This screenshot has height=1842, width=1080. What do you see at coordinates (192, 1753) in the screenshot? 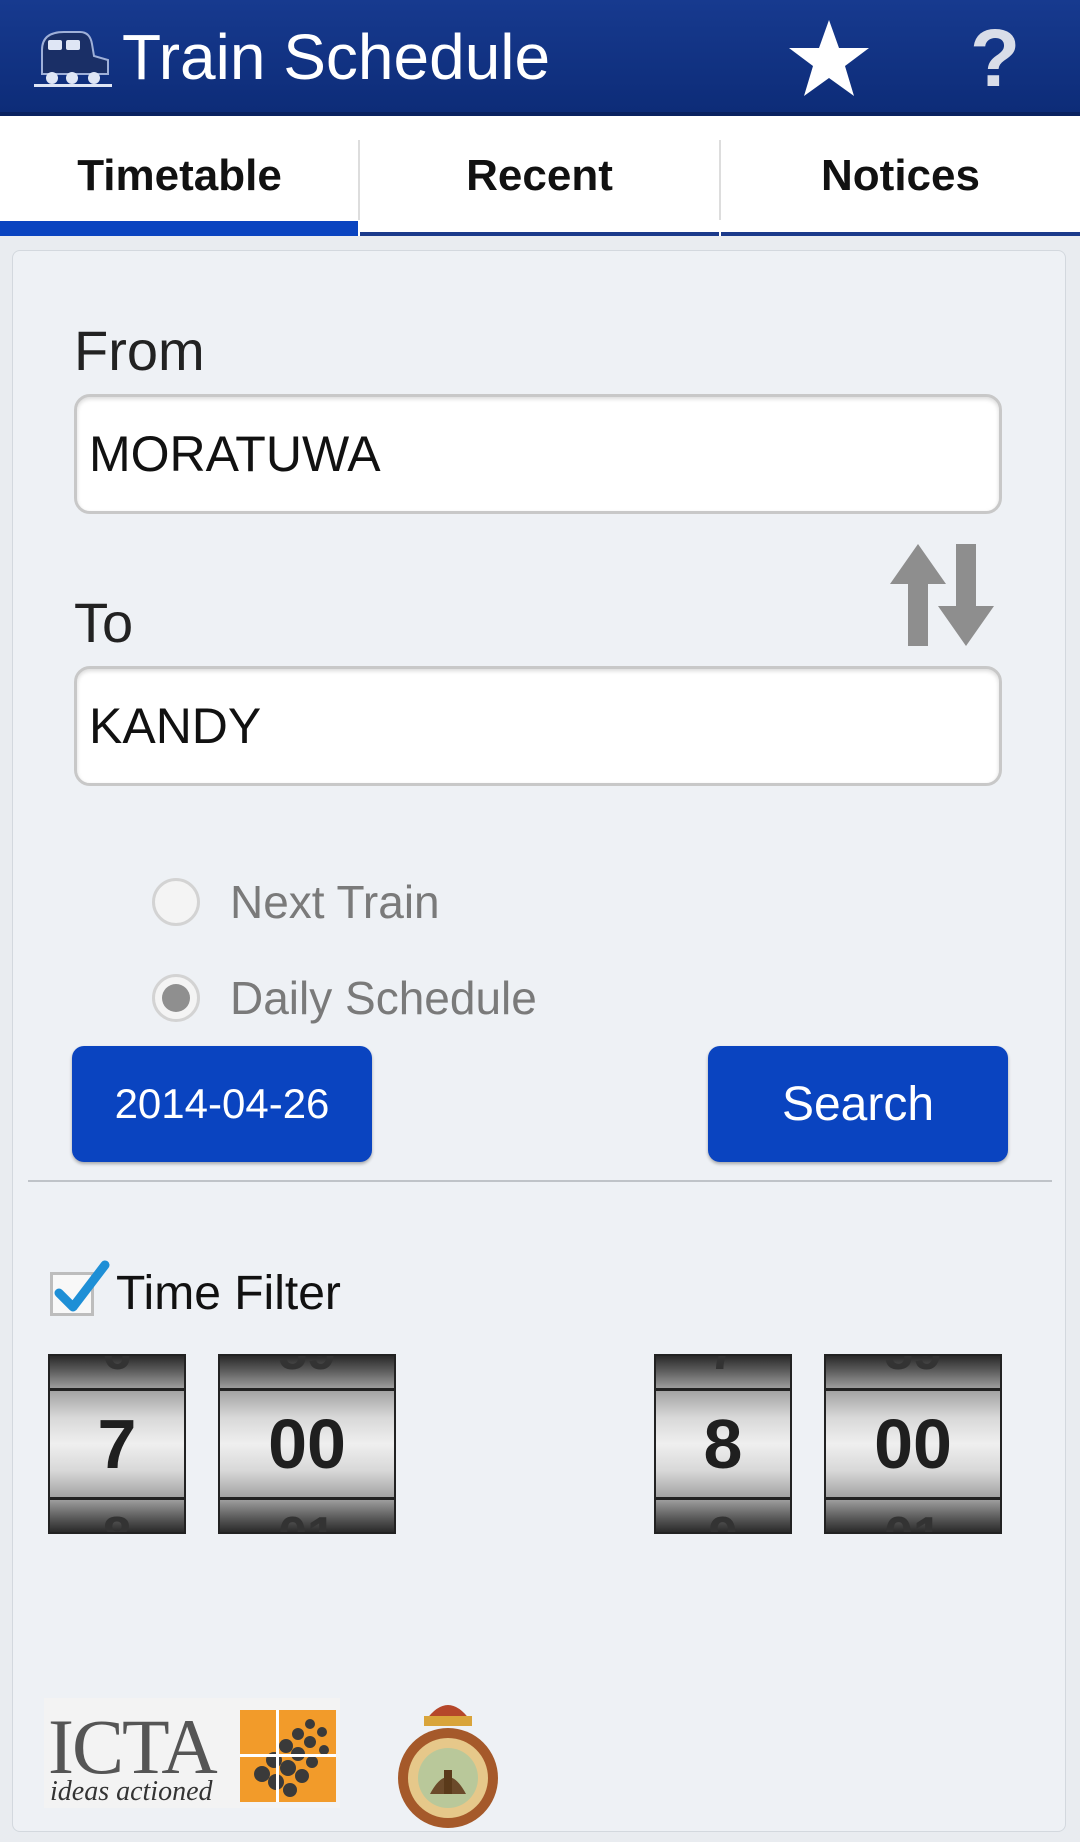
I see `icta-logo: ICTA ideas actioned` at bounding box center [192, 1753].